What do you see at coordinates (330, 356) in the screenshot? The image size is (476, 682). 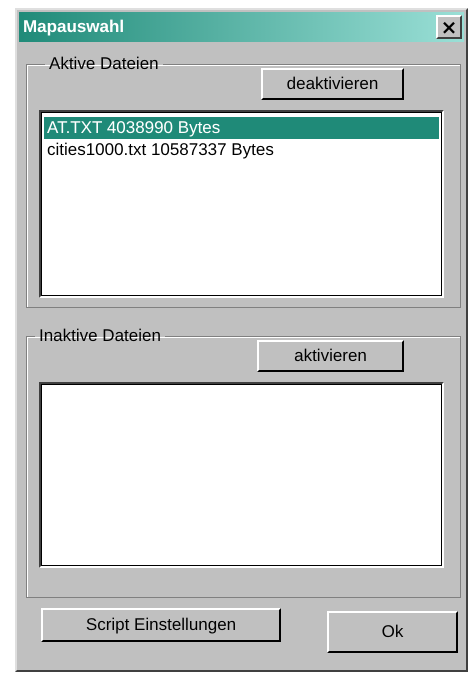 I see `action-button: aktivieren` at bounding box center [330, 356].